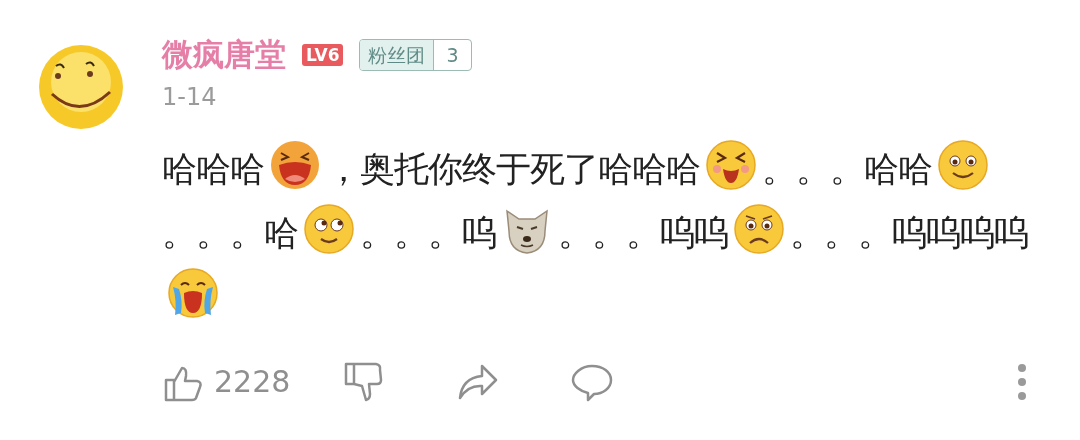  I want to click on more-options-icon, so click(1022, 381).